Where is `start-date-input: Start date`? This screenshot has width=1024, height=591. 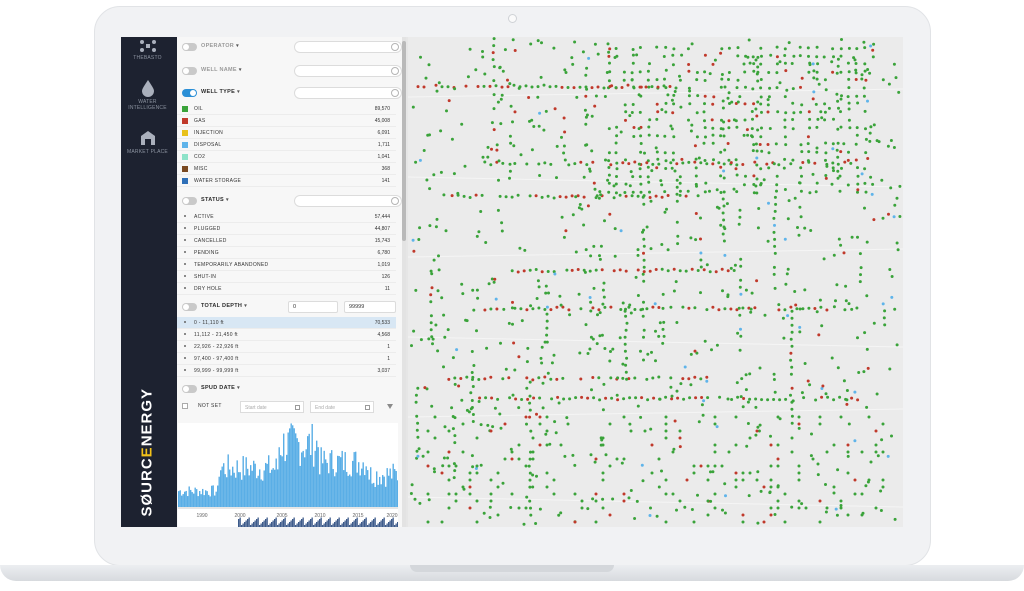 start-date-input: Start date is located at coordinates (272, 407).